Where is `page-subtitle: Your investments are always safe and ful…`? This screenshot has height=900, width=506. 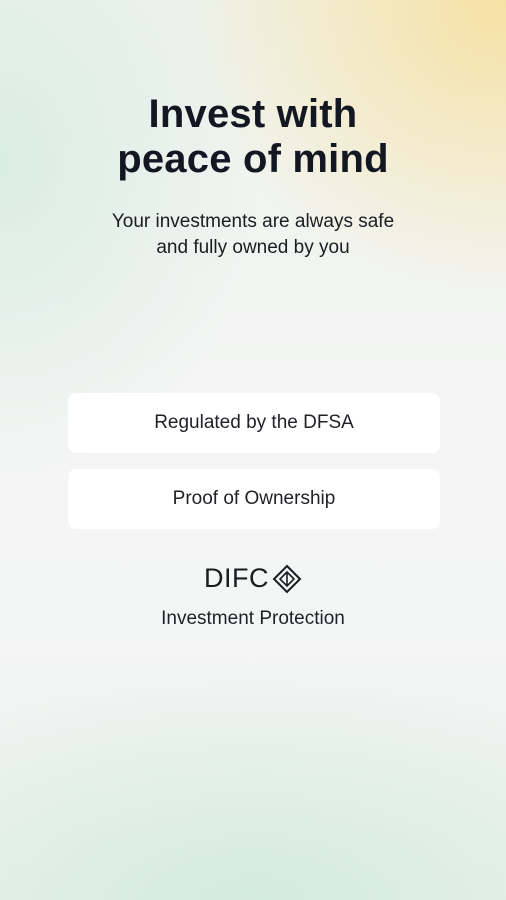
page-subtitle: Your investments are always safe and ful… is located at coordinates (253, 235).